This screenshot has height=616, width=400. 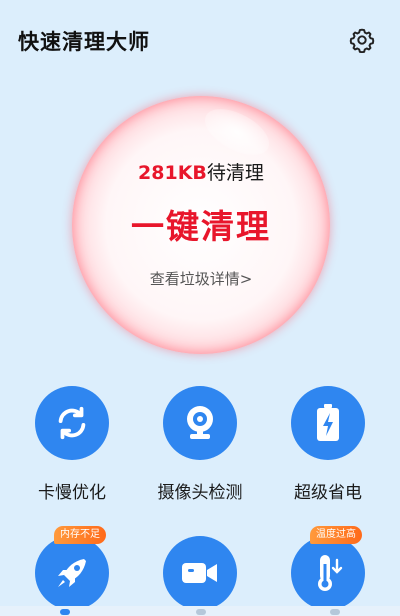 I want to click on webcam-icon, so click(x=200, y=422).